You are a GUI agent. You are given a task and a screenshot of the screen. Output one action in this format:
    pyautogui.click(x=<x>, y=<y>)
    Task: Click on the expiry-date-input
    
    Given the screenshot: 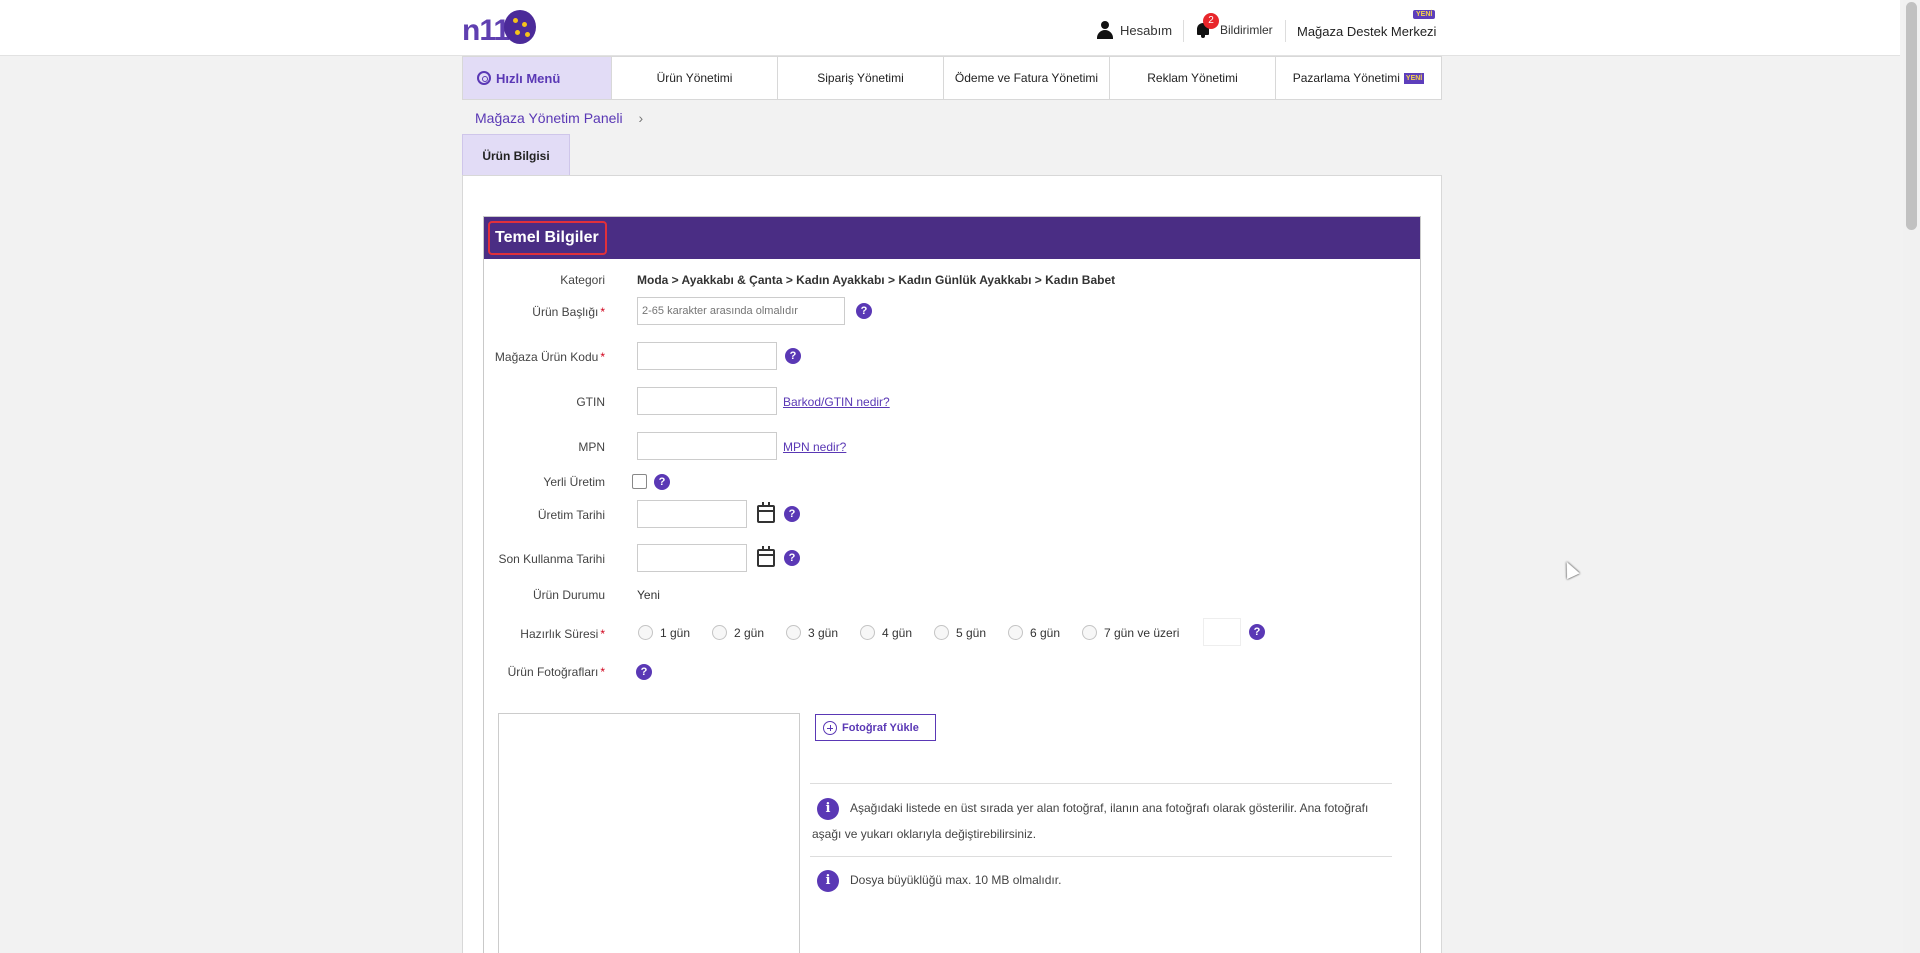 What is the action you would take?
    pyautogui.click(x=692, y=558)
    